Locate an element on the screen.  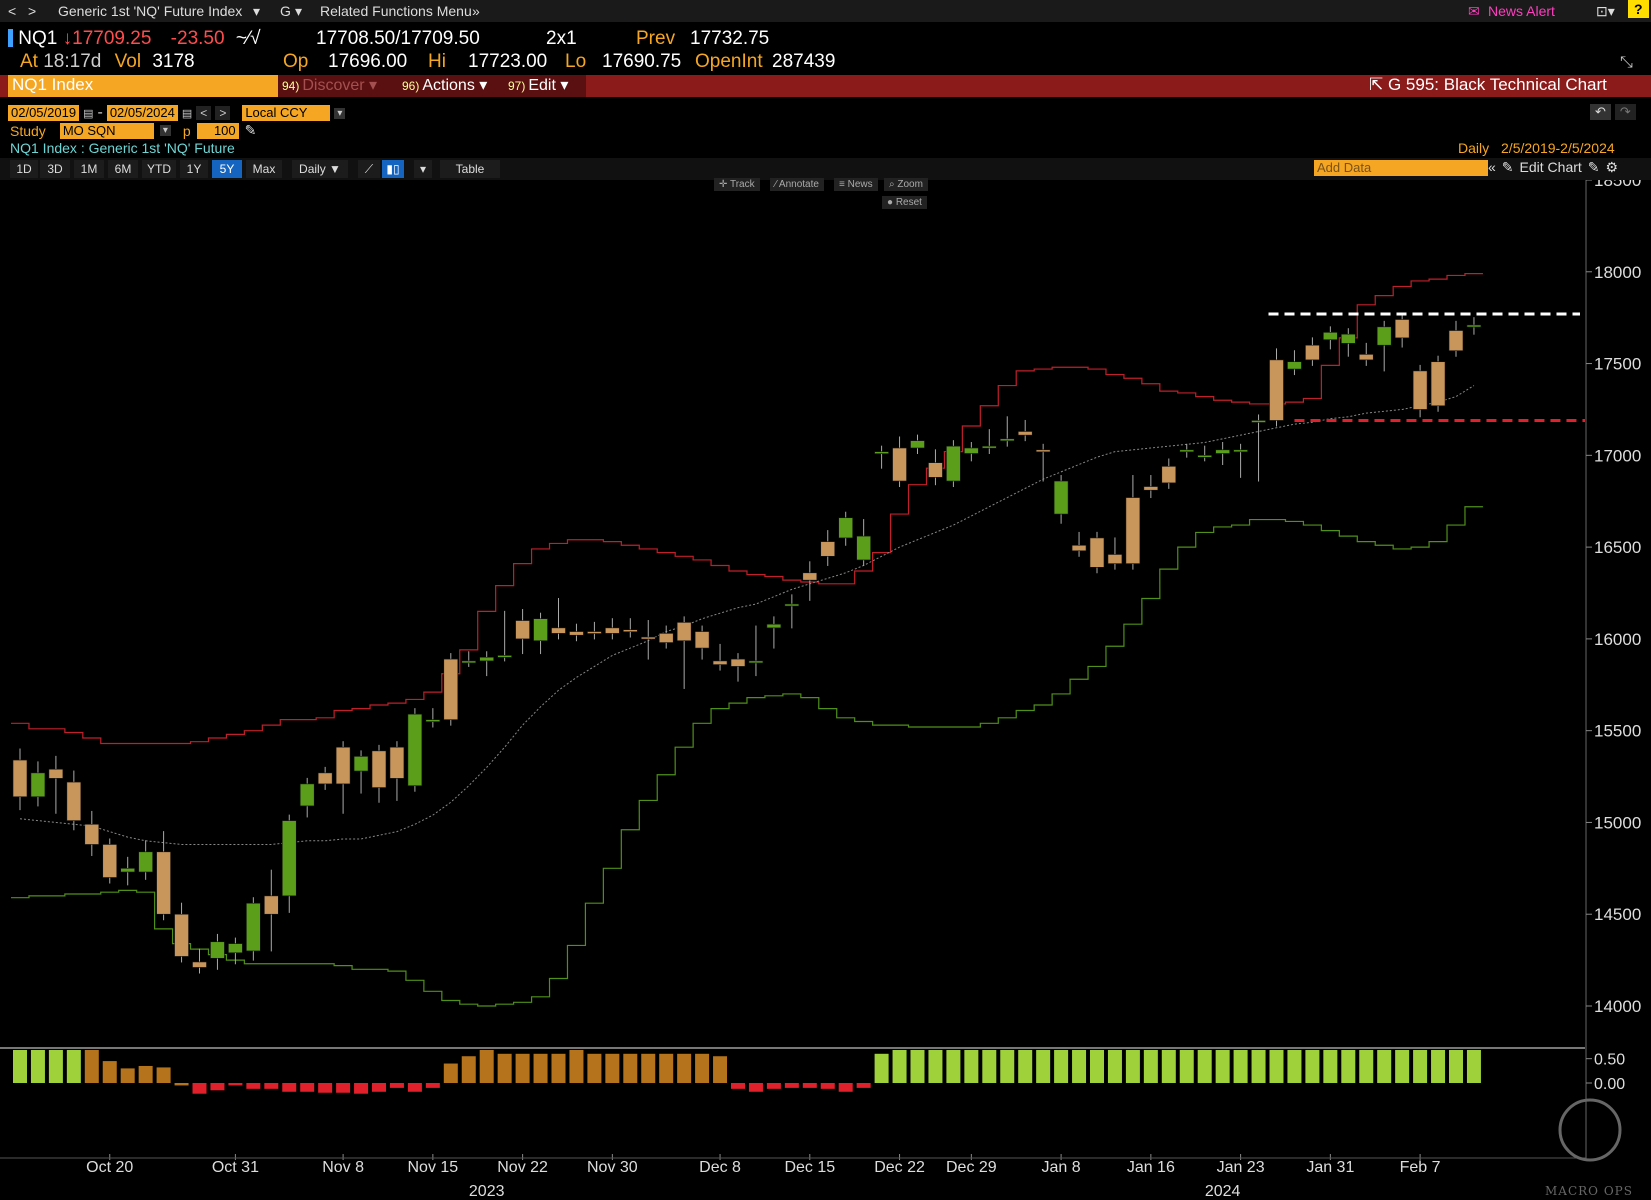
tab-3d: 3D is located at coordinates (55, 169).